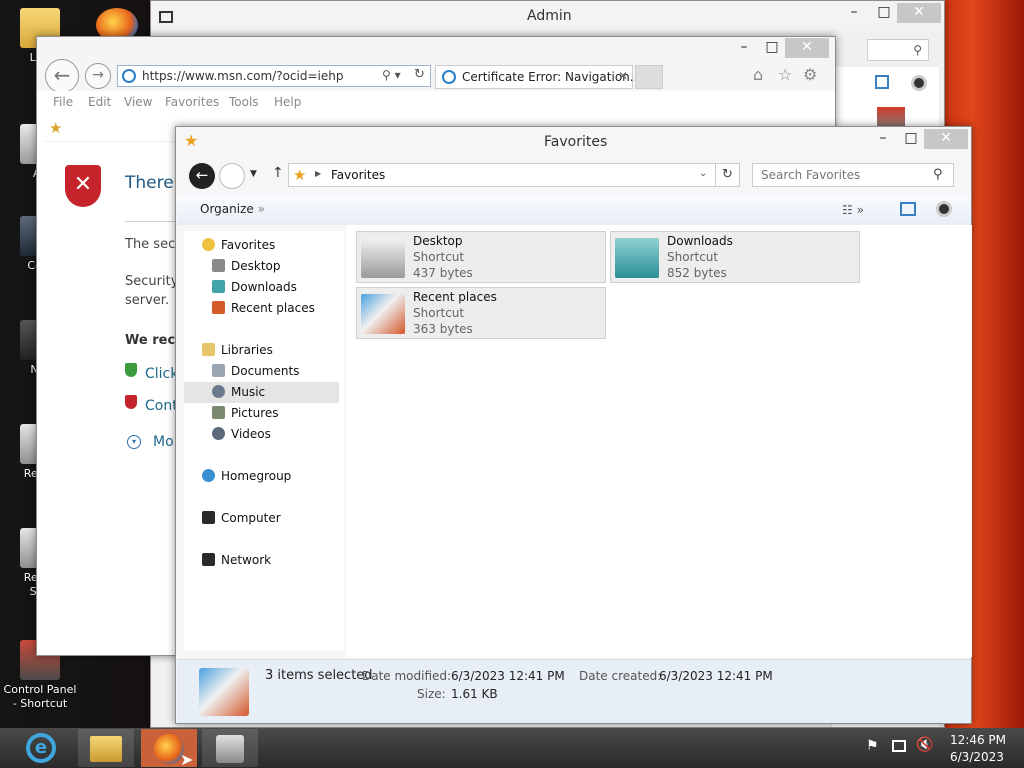 This screenshot has height=768, width=1024. I want to click on file-tile-recent-places: Recent places Shortcut 363 bytes, so click(481, 313).